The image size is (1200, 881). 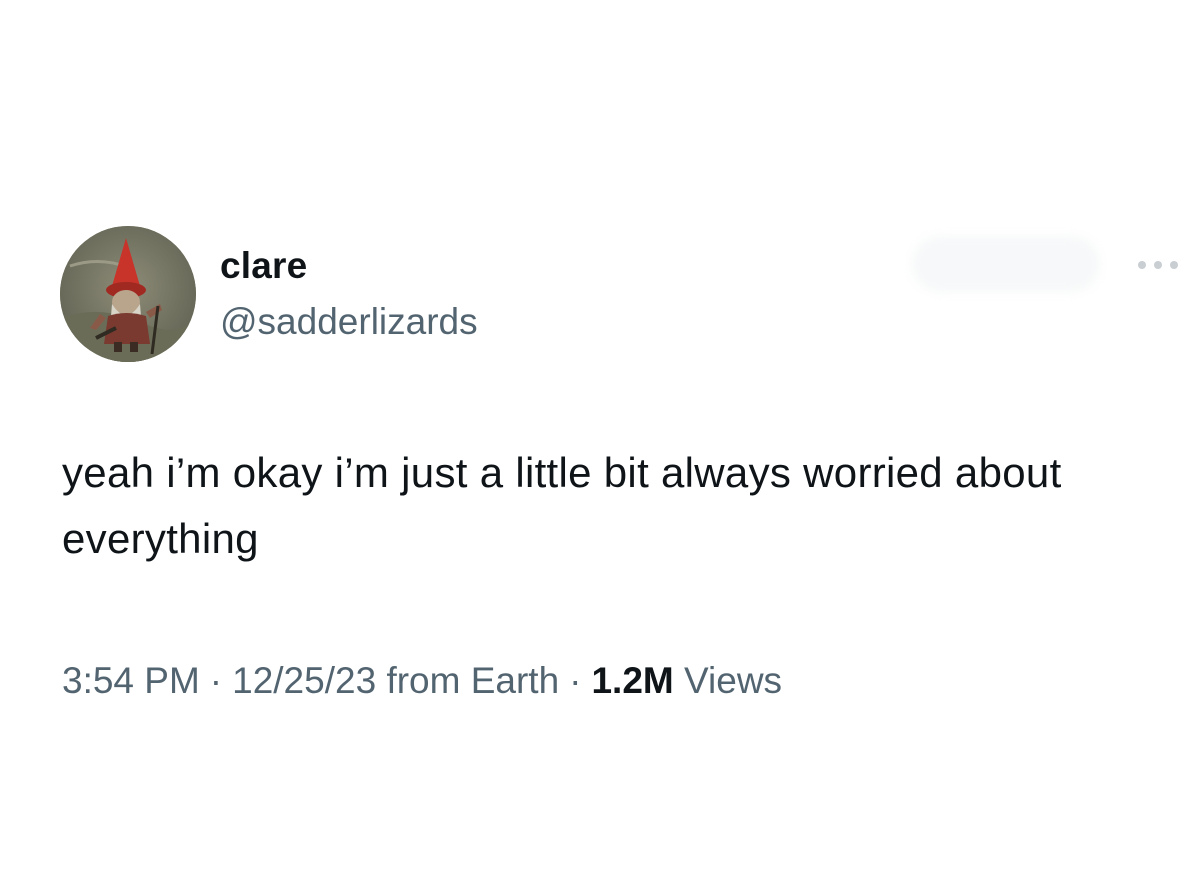 What do you see at coordinates (304, 680) in the screenshot?
I see `tweet-date: 12/25/23` at bounding box center [304, 680].